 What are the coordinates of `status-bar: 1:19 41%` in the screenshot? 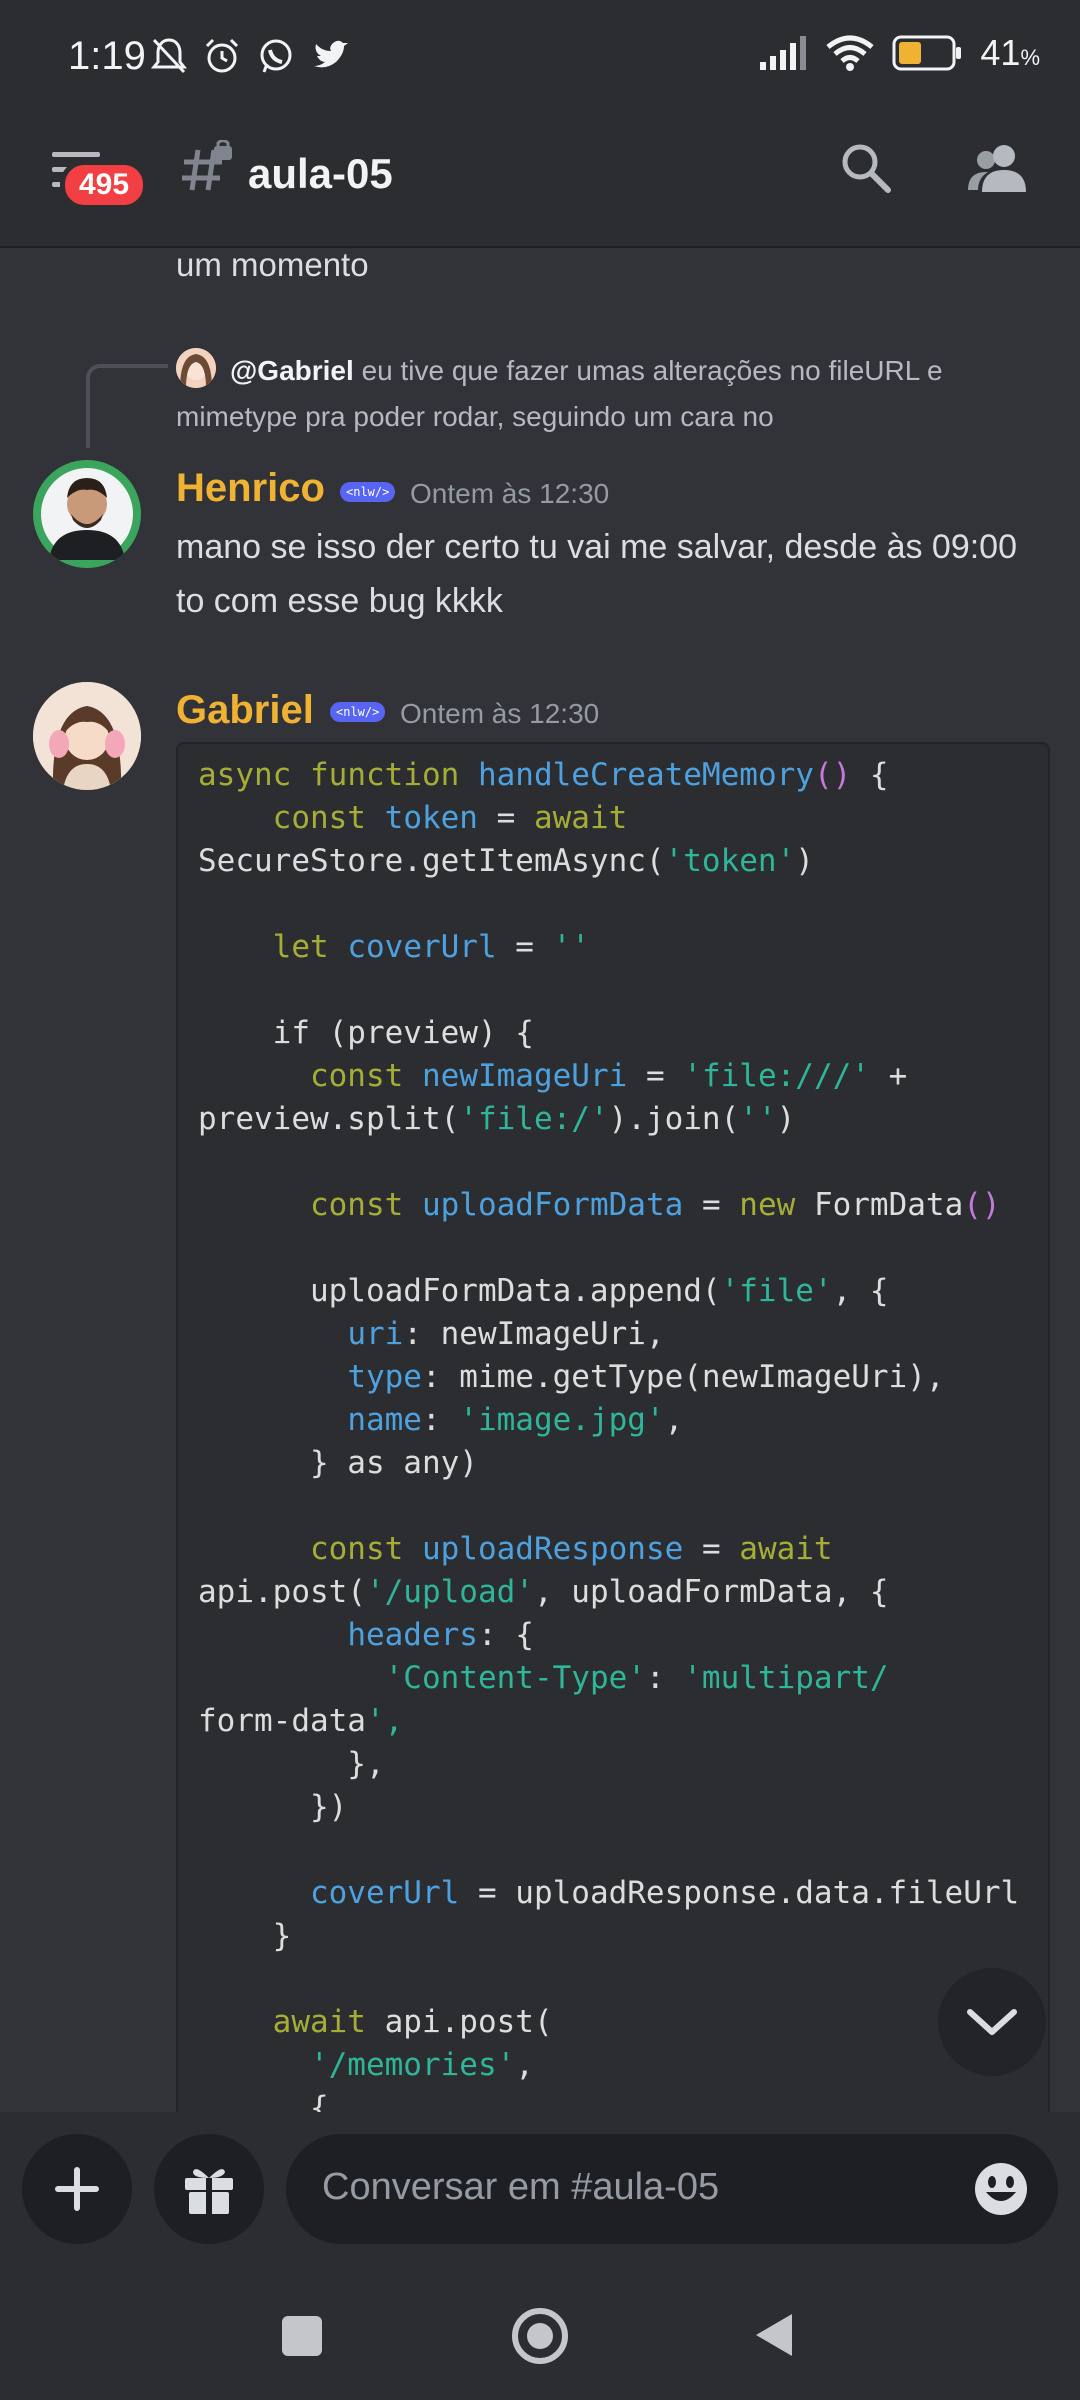 It's located at (540, 60).